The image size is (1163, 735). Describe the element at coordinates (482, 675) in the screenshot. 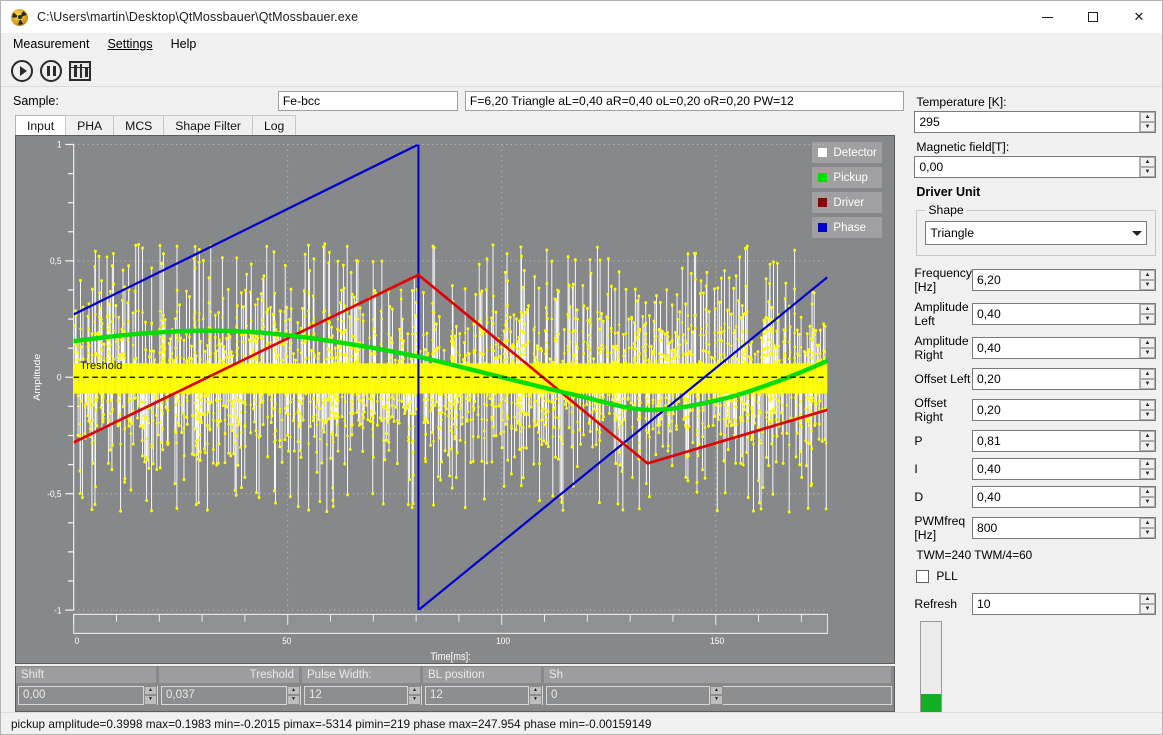

I see `bl-position-label: BL position` at that location.